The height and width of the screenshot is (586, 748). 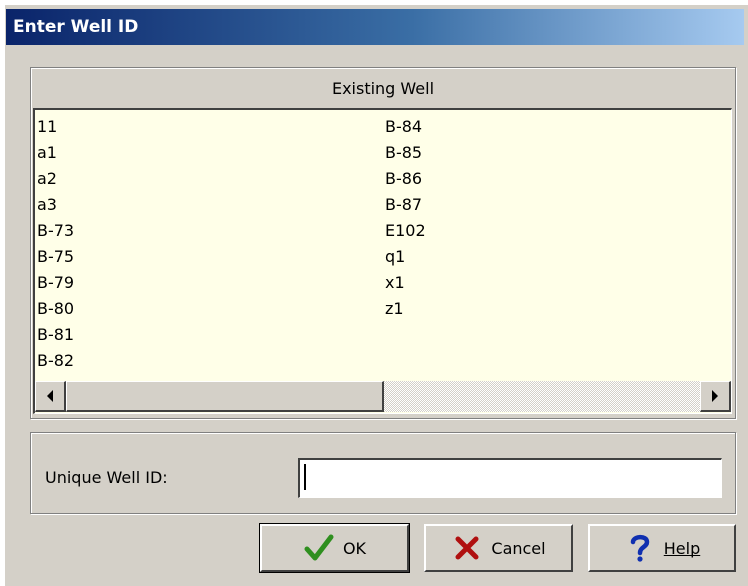 What do you see at coordinates (305, 477) in the screenshot?
I see `text-caret` at bounding box center [305, 477].